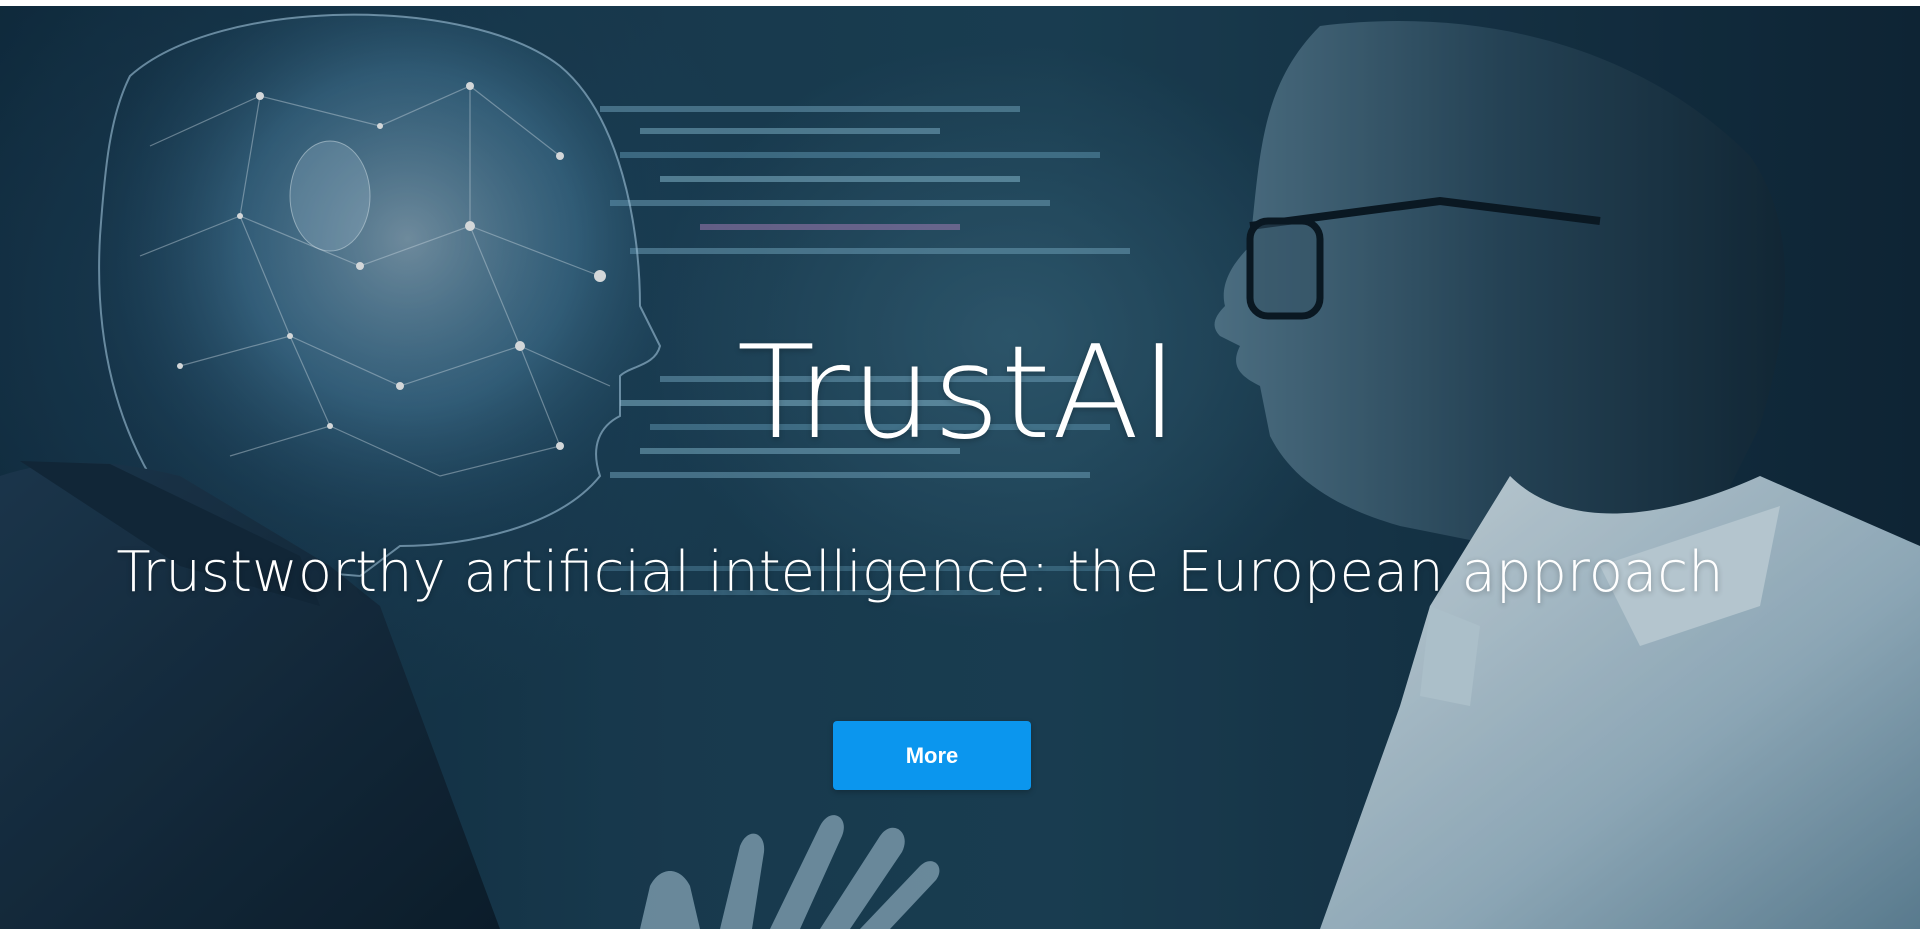 This screenshot has height=929, width=1920. I want to click on hero-title: TrustAI, so click(958, 393).